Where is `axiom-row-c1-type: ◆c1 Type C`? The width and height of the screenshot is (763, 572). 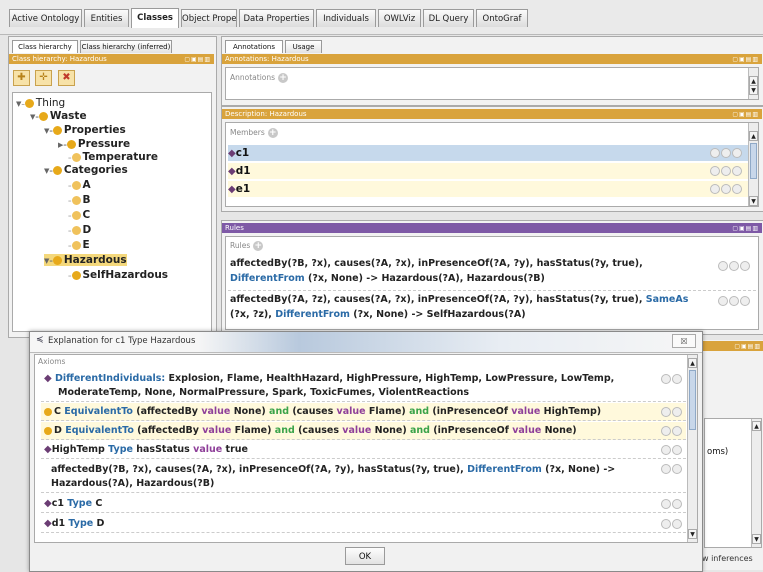 axiom-row-c1-type: ◆c1 Type C is located at coordinates (363, 504).